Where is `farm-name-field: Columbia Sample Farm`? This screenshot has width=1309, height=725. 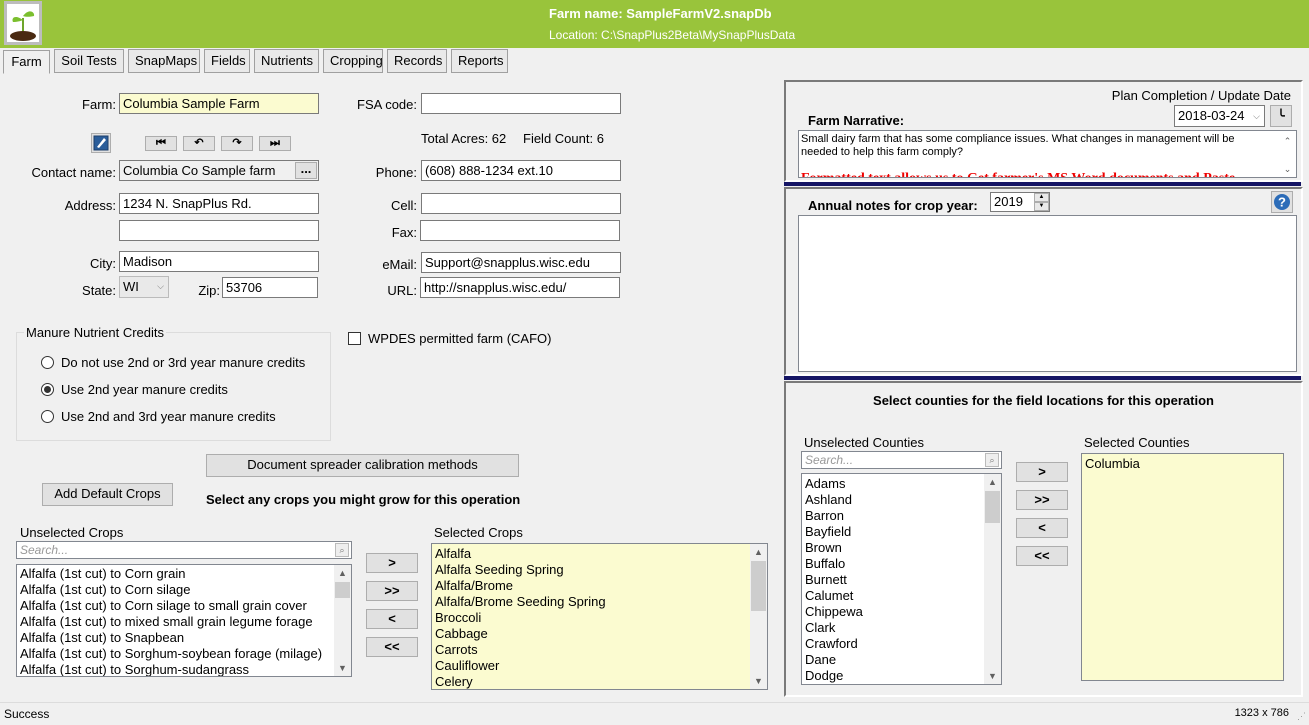 farm-name-field: Columbia Sample Farm is located at coordinates (219, 103).